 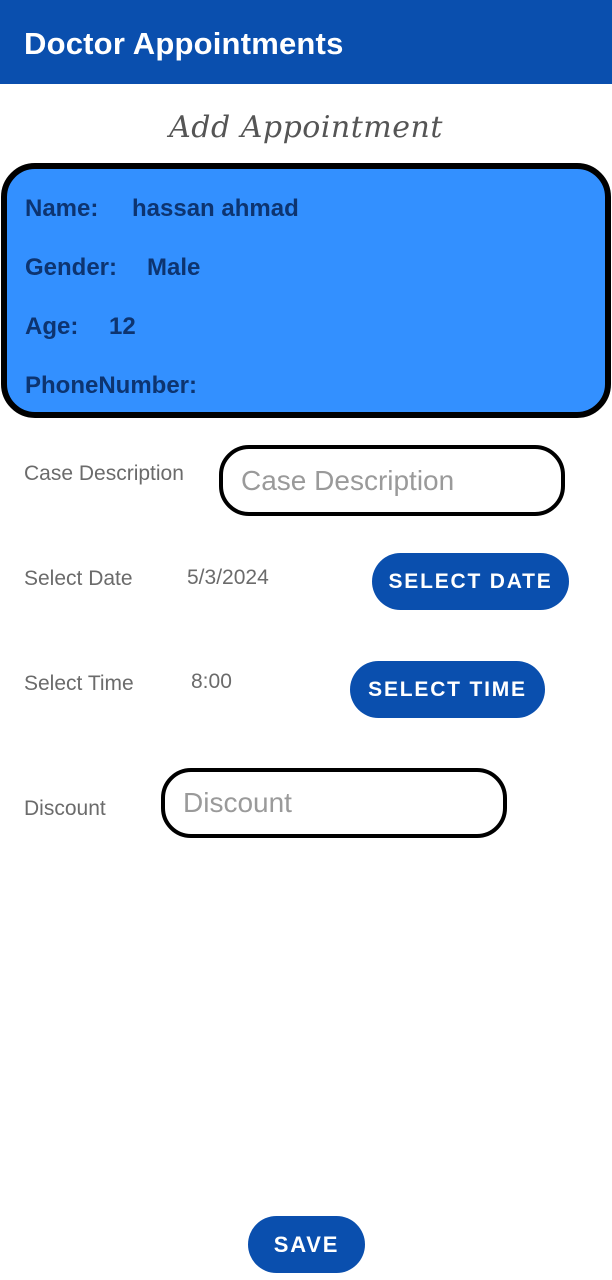 I want to click on discount-input, so click(x=334, y=803).